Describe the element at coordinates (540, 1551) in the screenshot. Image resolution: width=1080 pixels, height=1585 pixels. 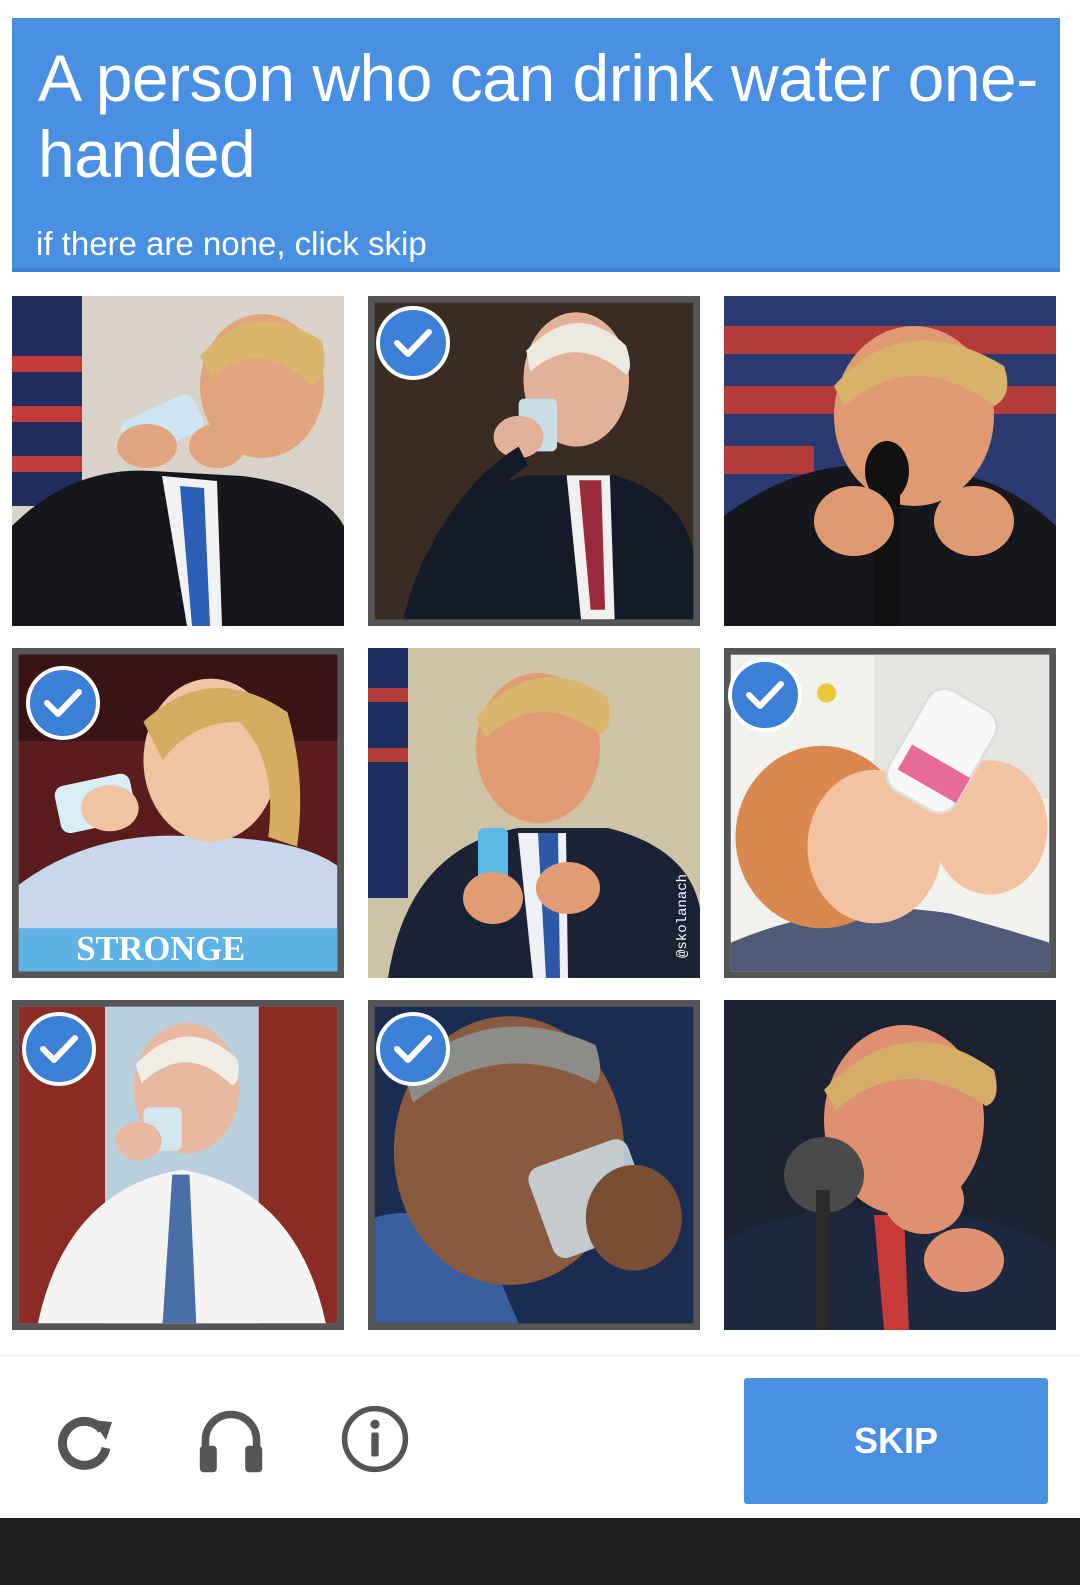
I see `bottom-bar` at that location.